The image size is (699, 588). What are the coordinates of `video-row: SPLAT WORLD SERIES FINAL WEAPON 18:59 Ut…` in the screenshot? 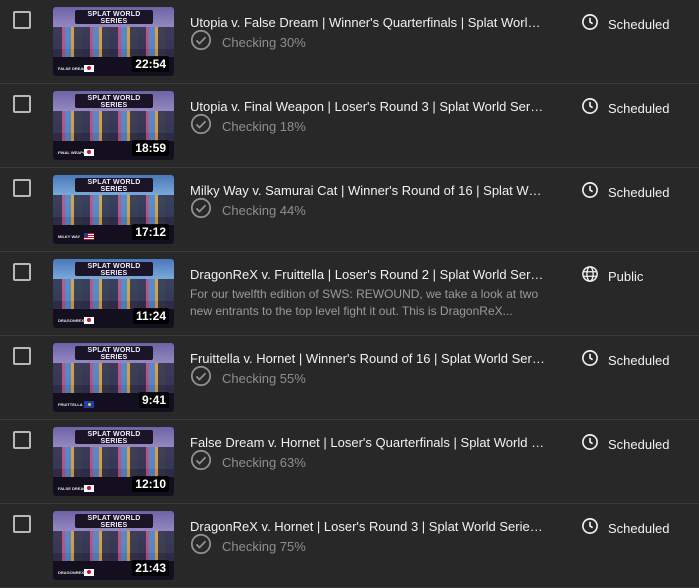 It's located at (349, 126).